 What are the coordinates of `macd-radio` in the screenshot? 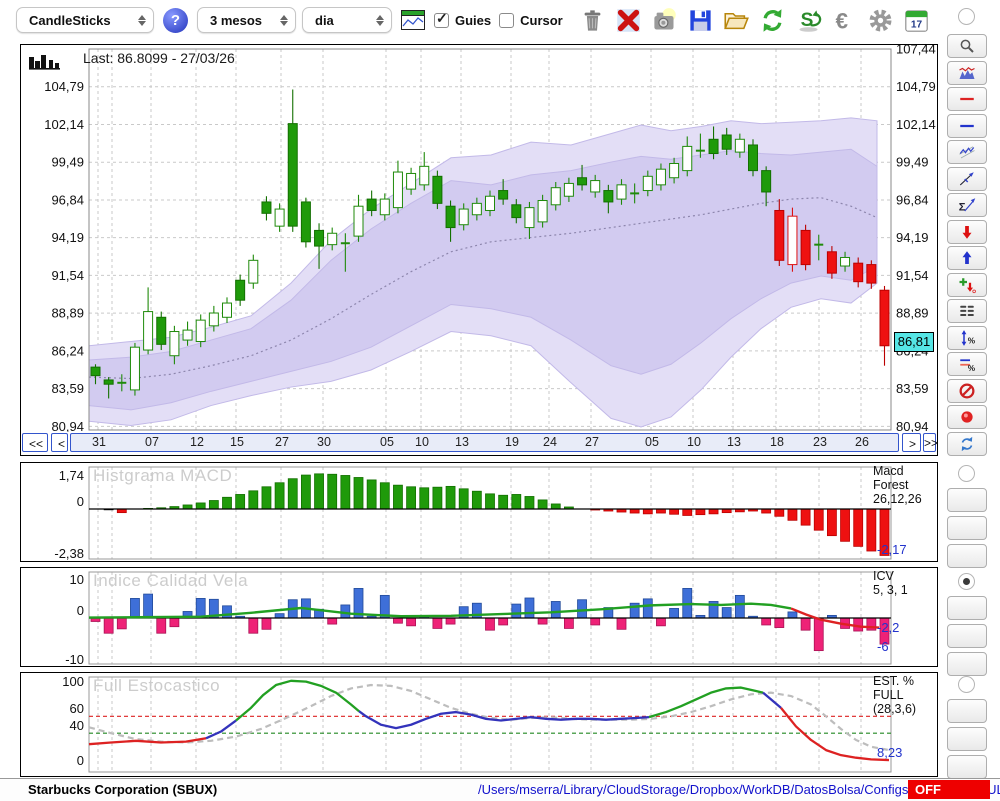 It's located at (966, 473).